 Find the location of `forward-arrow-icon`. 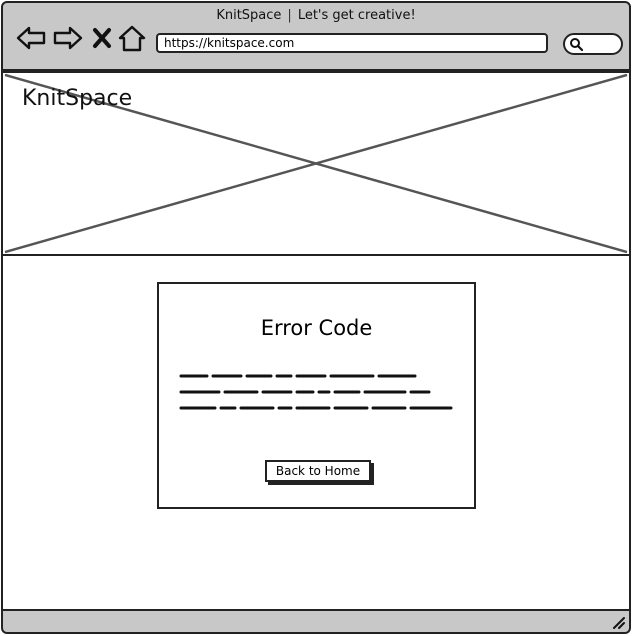

forward-arrow-icon is located at coordinates (68, 38).